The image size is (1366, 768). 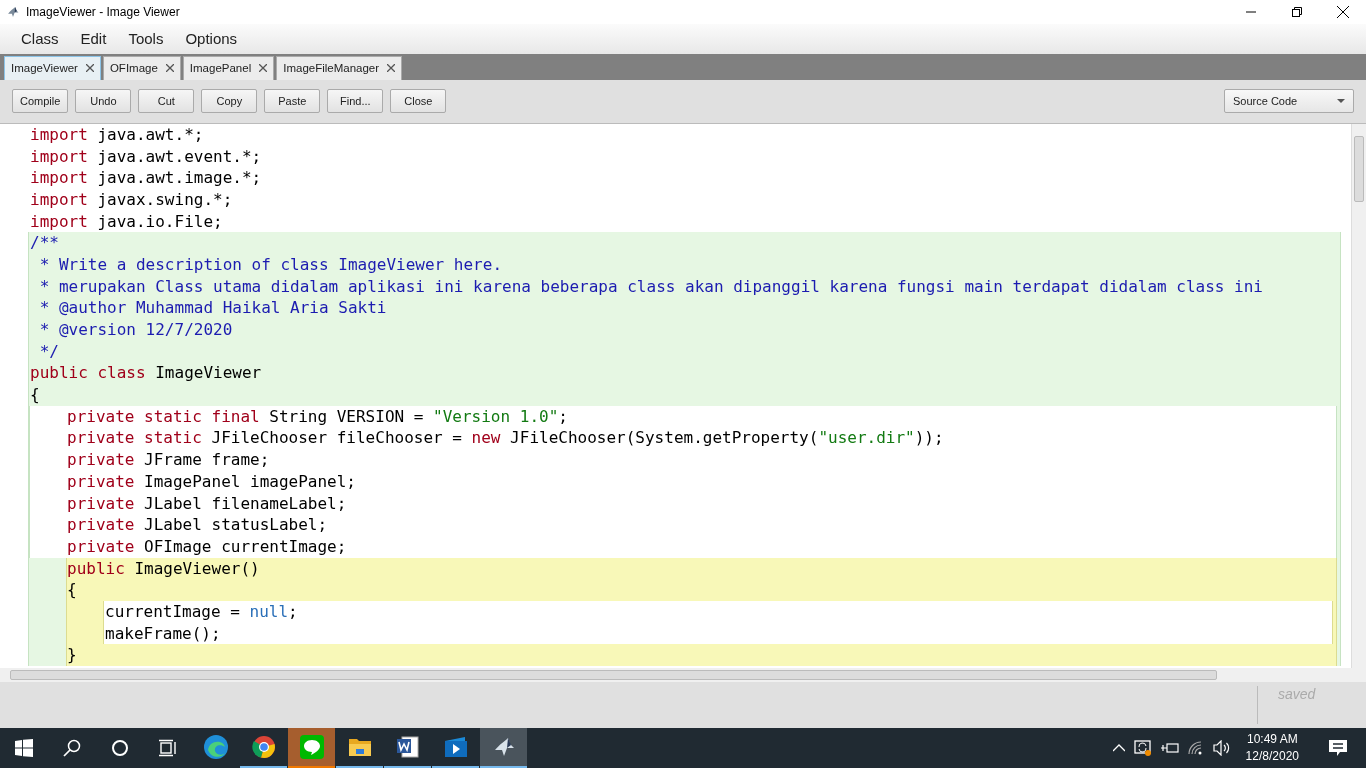 I want to click on message-icon, so click(x=1338, y=748).